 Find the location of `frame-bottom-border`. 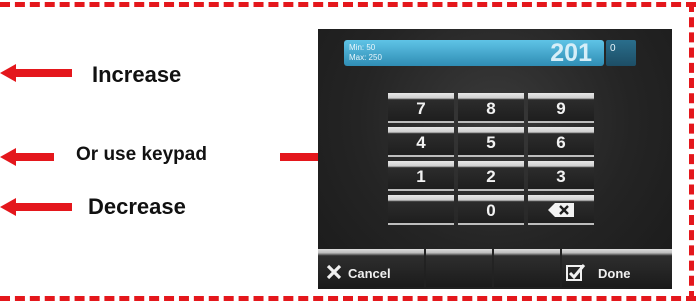

frame-bottom-border is located at coordinates (348, 298).